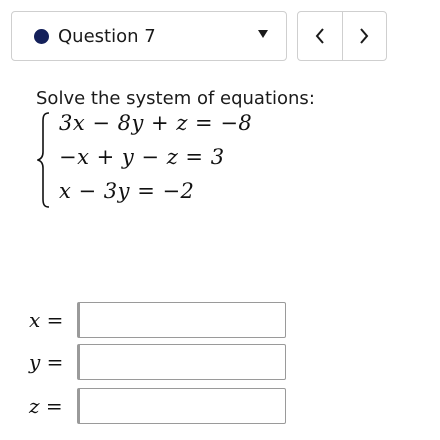 The height and width of the screenshot is (440, 440). Describe the element at coordinates (46, 362) in the screenshot. I see `answer-label-y: y =` at that location.